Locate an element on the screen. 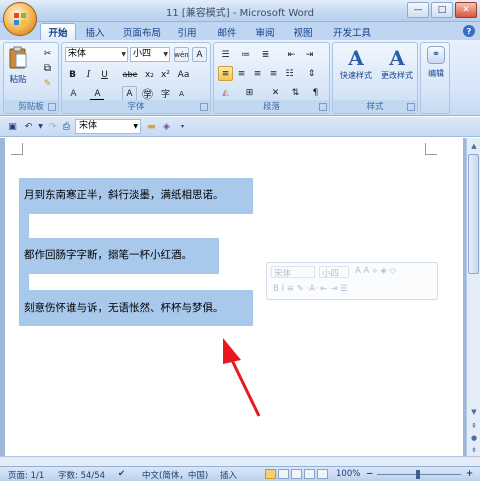 The height and width of the screenshot is (481, 480). change-case-button: Aa is located at coordinates (183, 74).